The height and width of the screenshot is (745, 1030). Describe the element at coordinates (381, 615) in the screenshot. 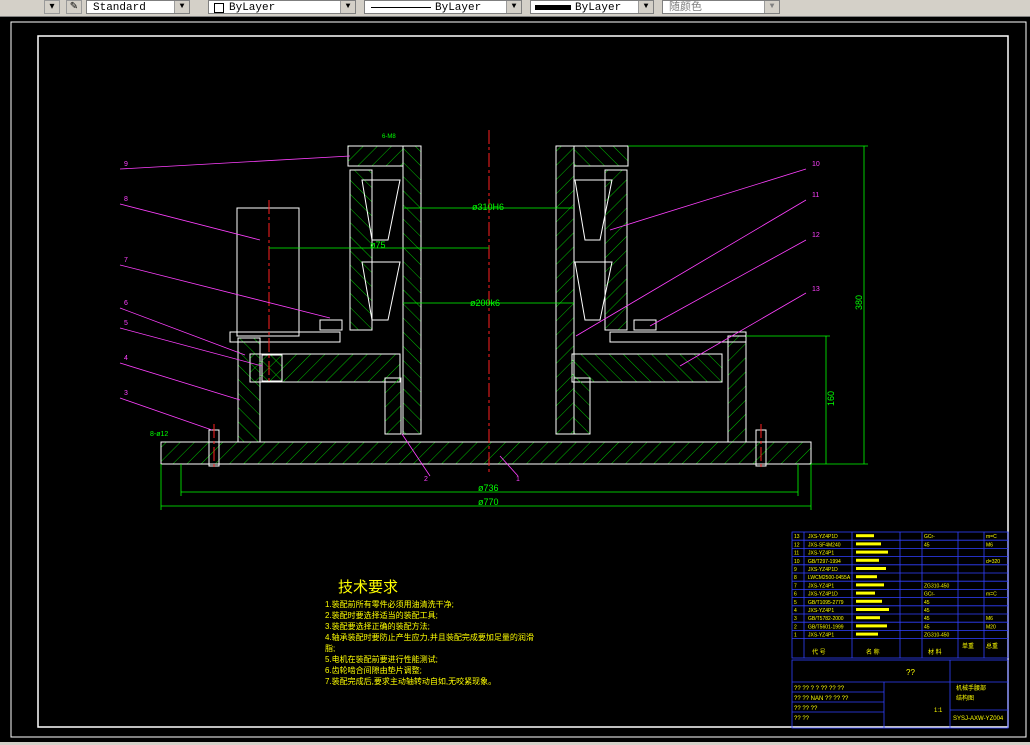

I see `tech-req-line-2: 2.装配时要选择适当的装配工具;` at that location.